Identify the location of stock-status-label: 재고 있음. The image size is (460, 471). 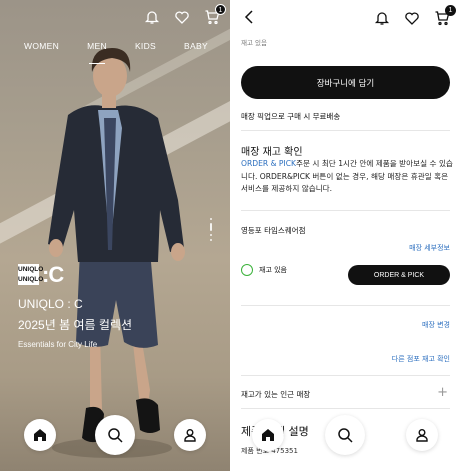
(254, 43).